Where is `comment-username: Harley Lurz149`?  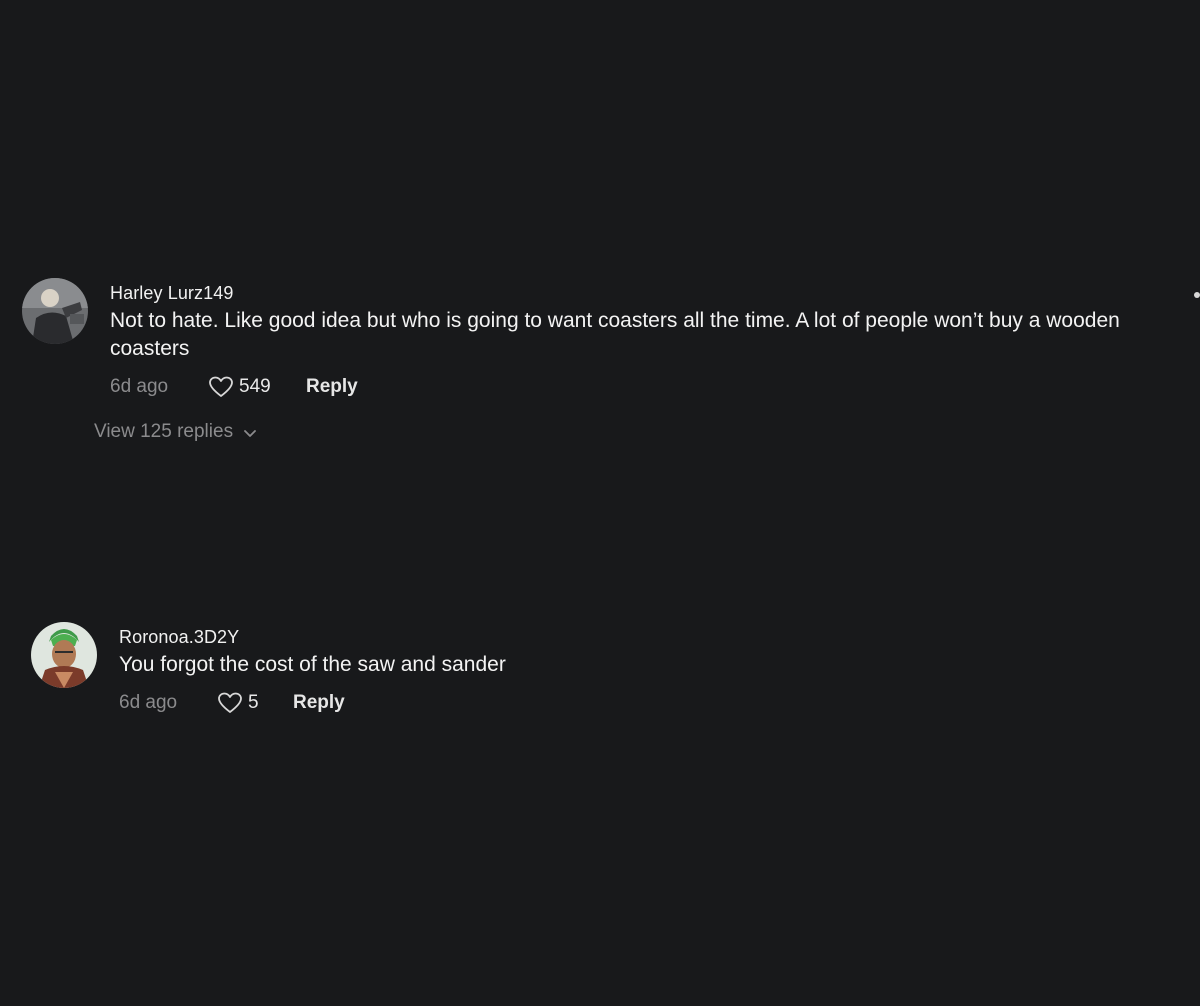
comment-username: Harley Lurz149 is located at coordinates (630, 293).